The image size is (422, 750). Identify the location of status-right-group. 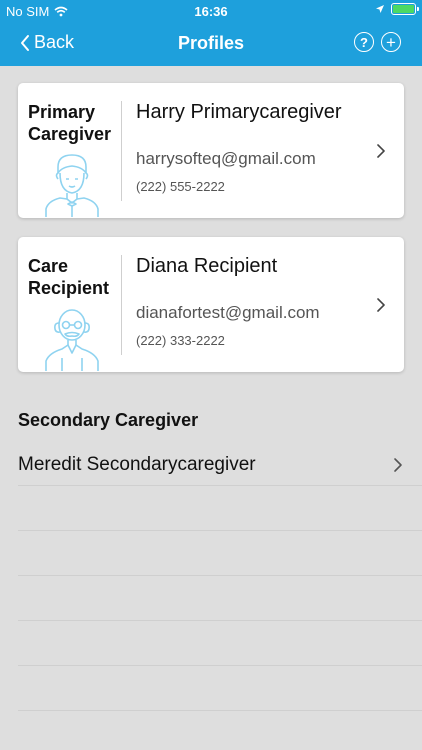
(397, 9).